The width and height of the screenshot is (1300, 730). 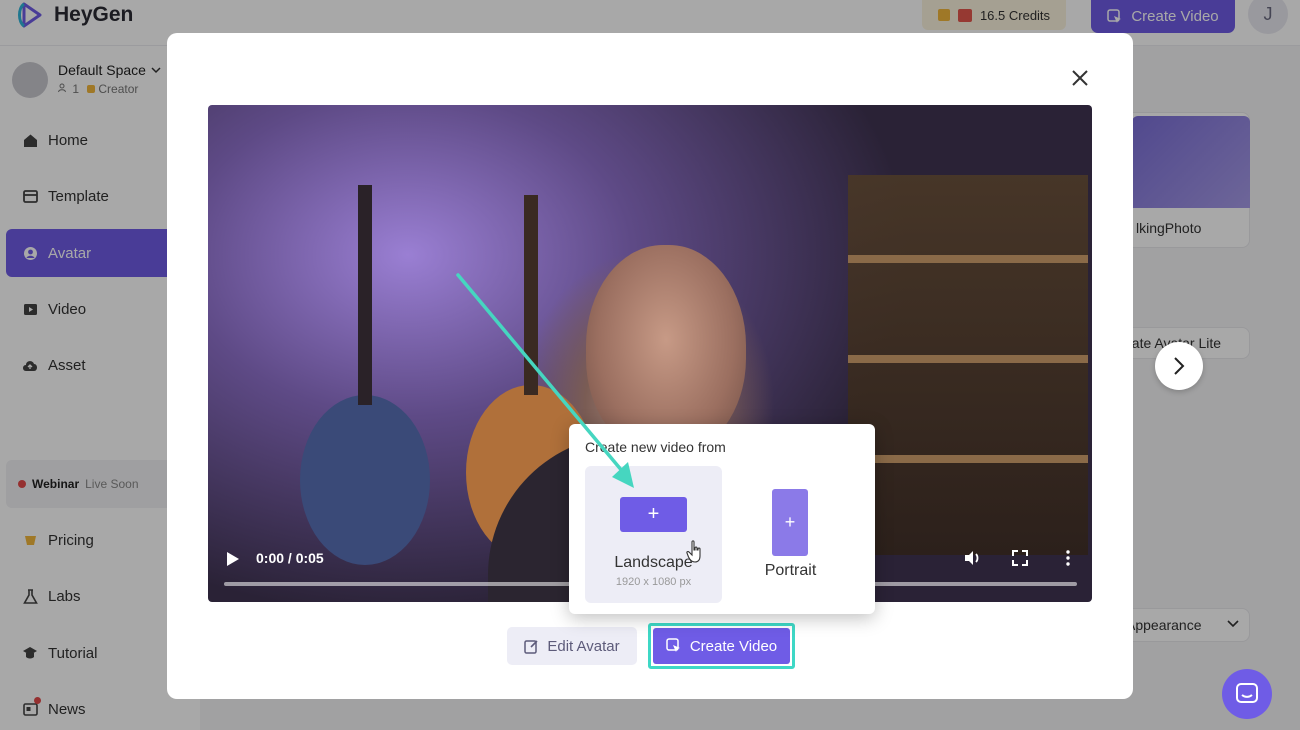 What do you see at coordinates (693, 551) in the screenshot?
I see `hand-cursor-icon` at bounding box center [693, 551].